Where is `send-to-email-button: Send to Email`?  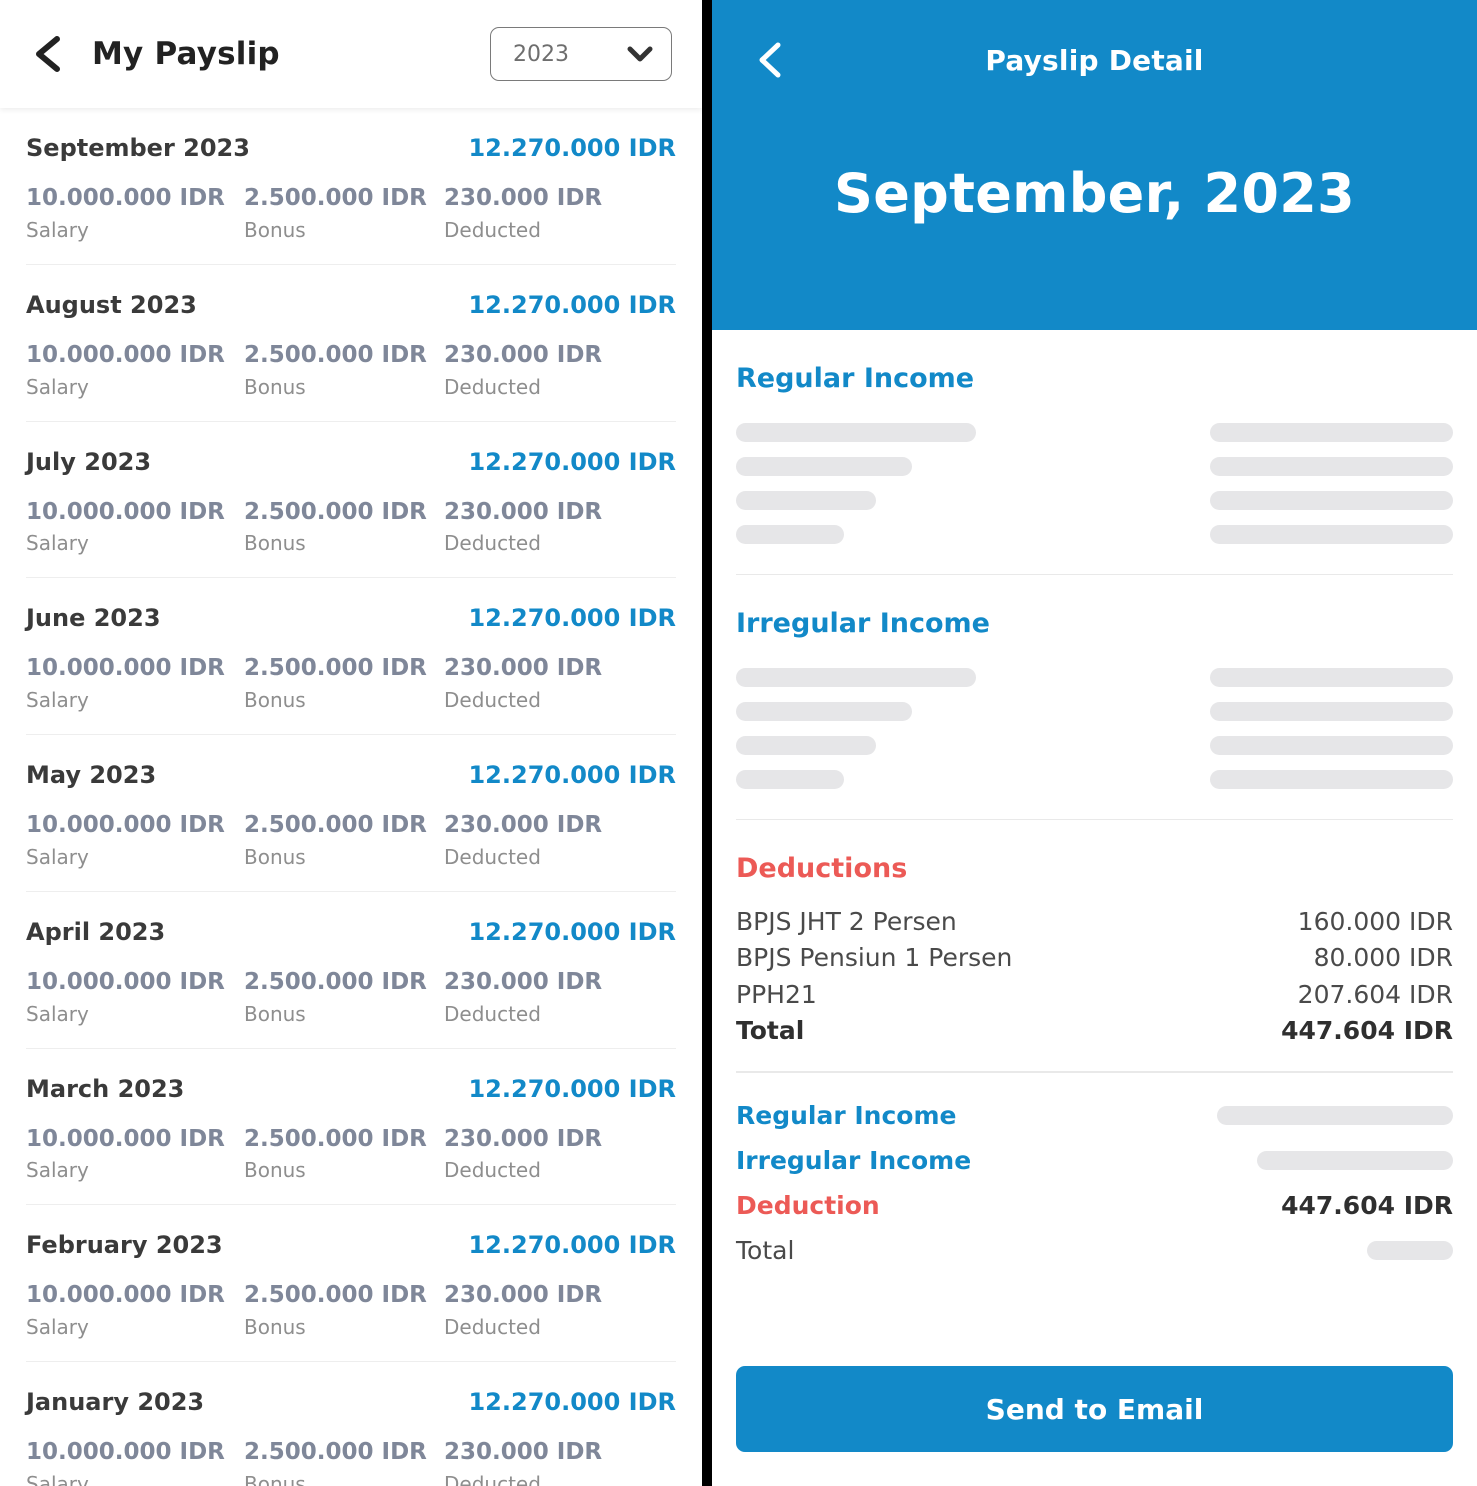 send-to-email-button: Send to Email is located at coordinates (1094, 1409).